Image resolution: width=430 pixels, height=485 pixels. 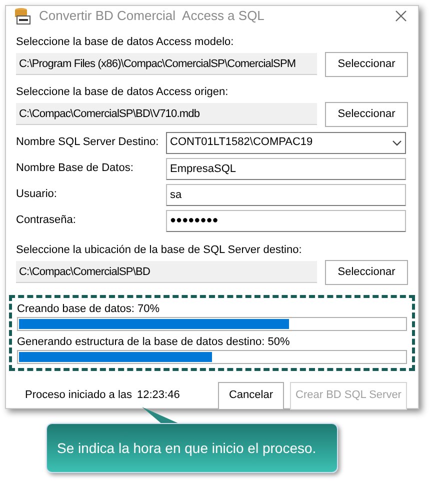 What do you see at coordinates (251, 396) in the screenshot?
I see `cancel-button: Cancelar` at bounding box center [251, 396].